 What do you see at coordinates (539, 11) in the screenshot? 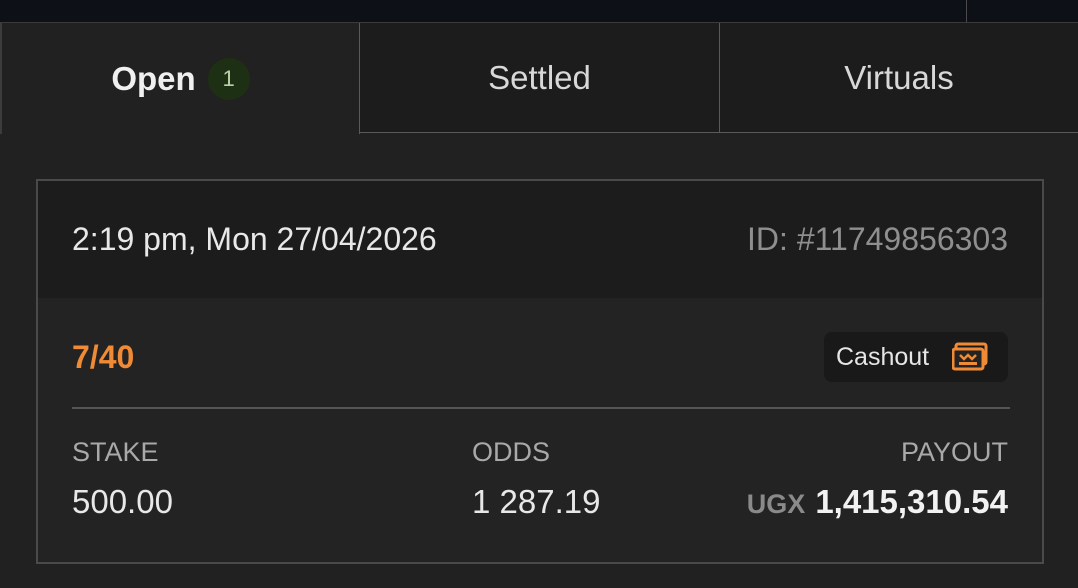
I see `top-bar` at bounding box center [539, 11].